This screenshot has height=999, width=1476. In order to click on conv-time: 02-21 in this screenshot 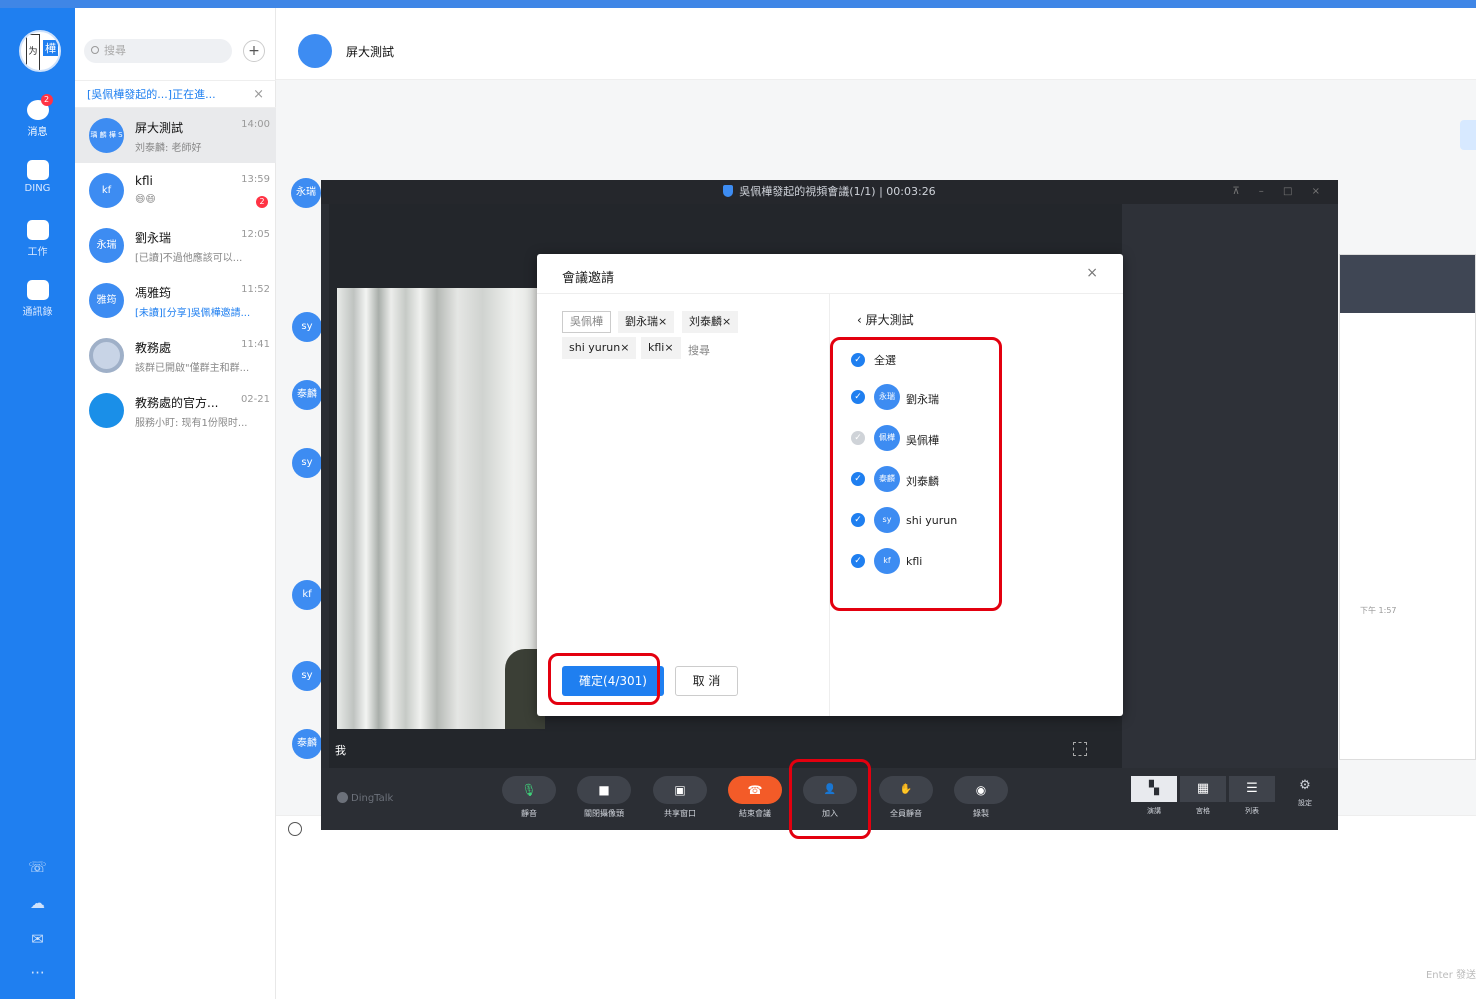, I will do `click(255, 399)`.